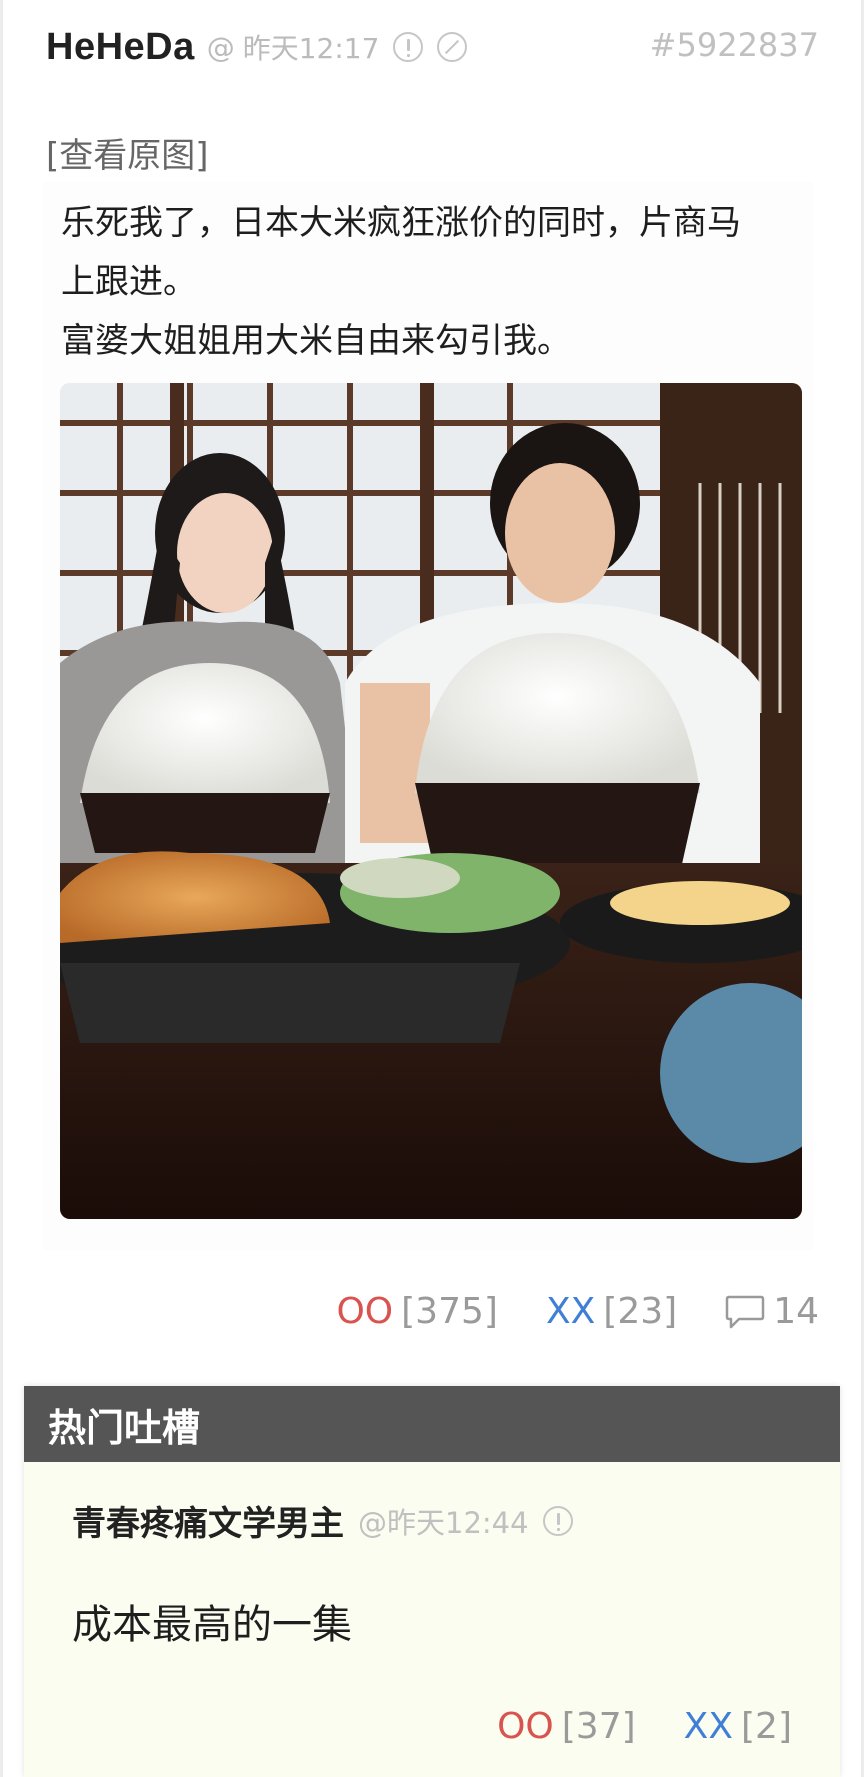 This screenshot has height=1777, width=864. I want to click on comment-text: 成本最高的一集, so click(212, 1625).